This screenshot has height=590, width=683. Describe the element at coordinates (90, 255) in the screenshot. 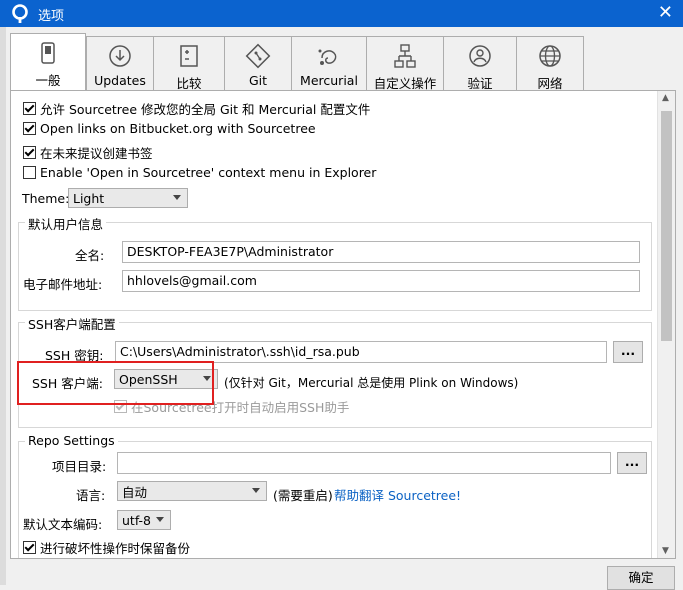

I see `fullname-label: 全名:` at that location.